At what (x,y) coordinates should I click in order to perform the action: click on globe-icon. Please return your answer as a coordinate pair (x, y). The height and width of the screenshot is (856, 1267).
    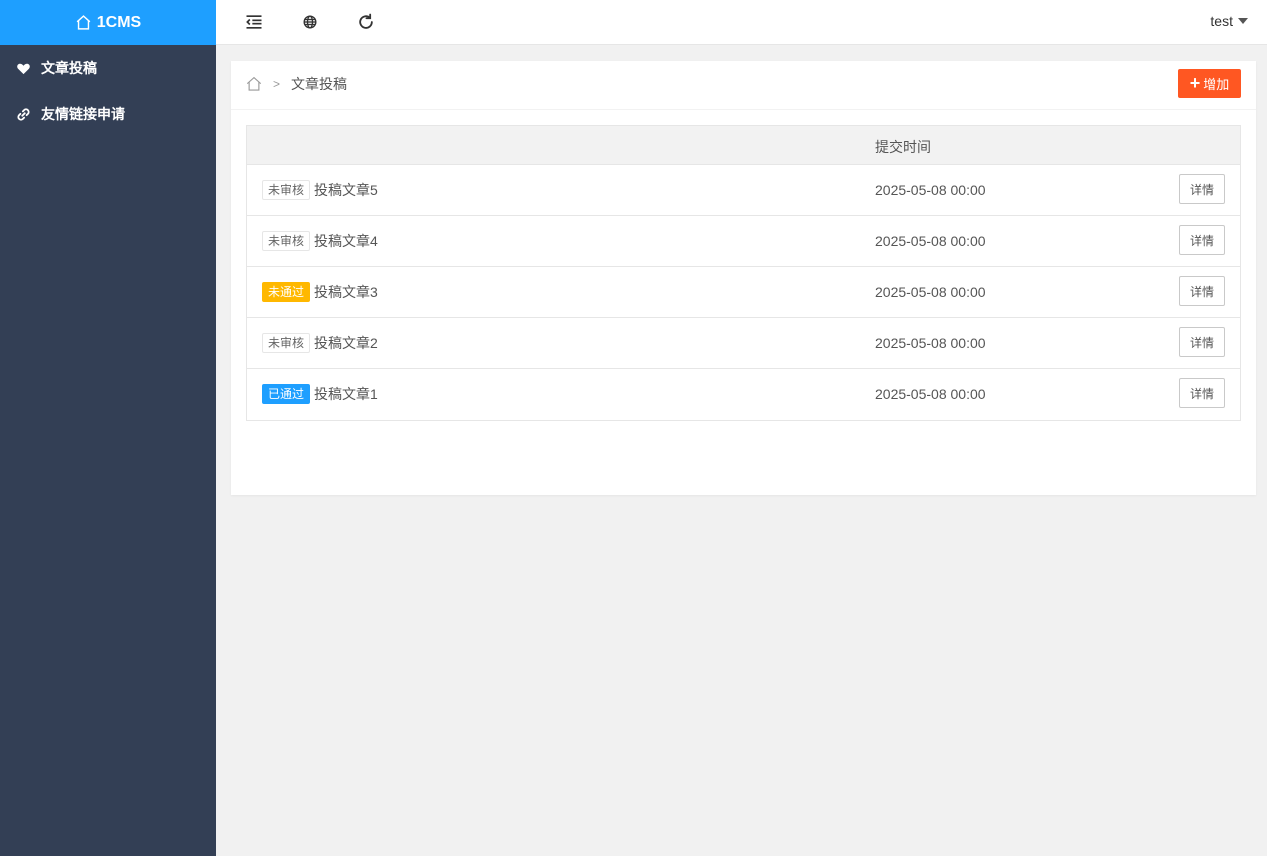
    Looking at the image, I should click on (310, 22).